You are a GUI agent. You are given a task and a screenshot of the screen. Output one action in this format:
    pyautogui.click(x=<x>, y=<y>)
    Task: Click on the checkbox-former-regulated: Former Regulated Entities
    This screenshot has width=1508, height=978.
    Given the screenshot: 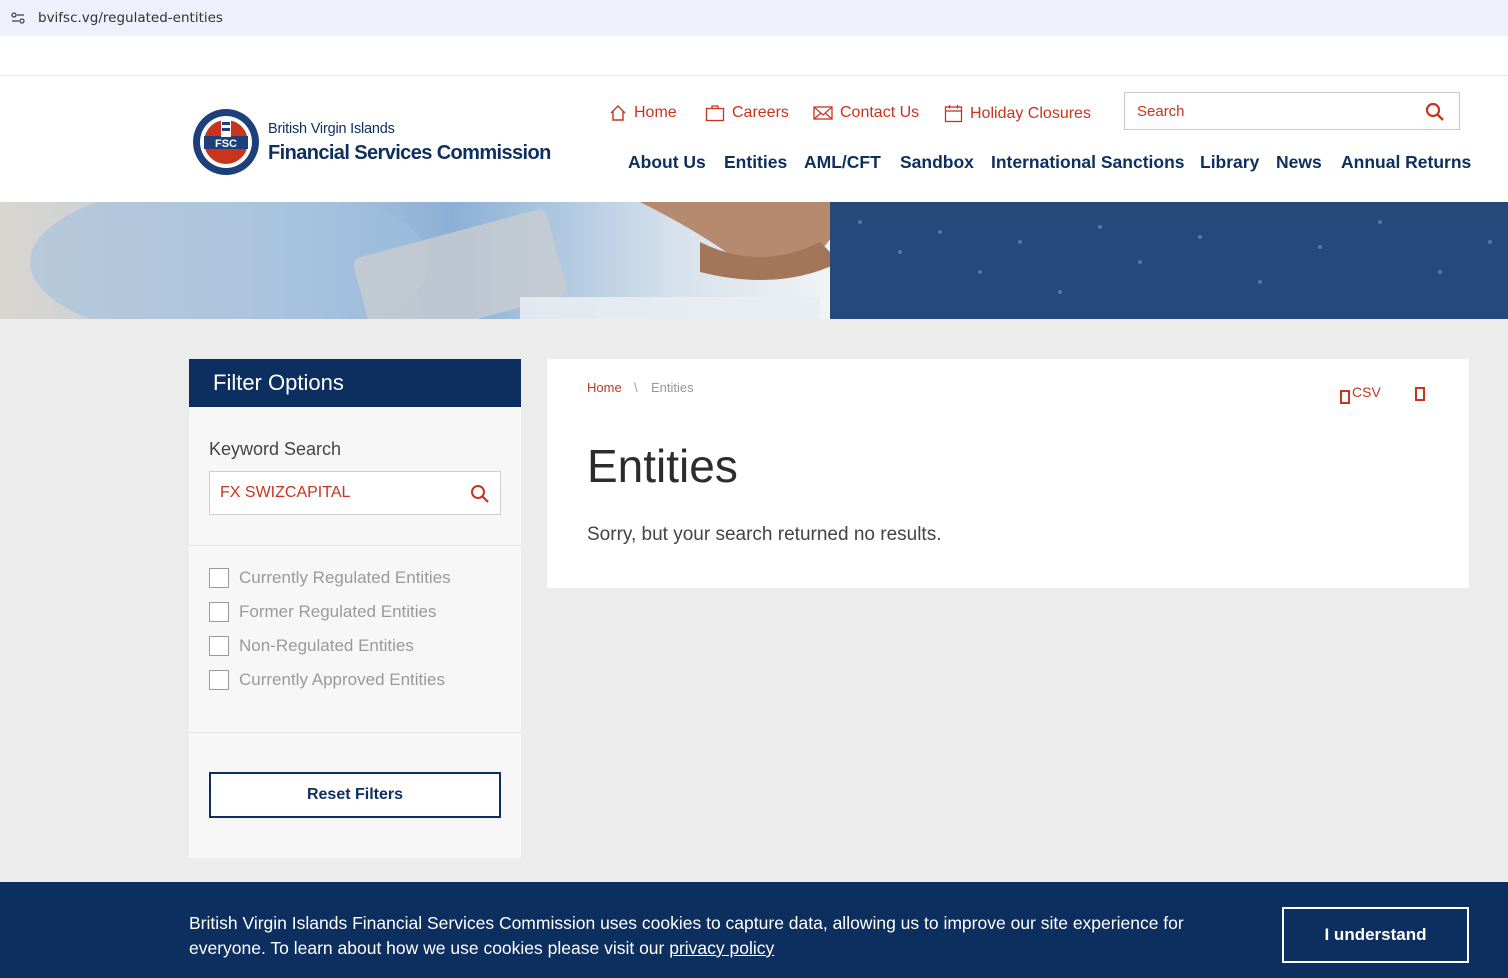 What is the action you would take?
    pyautogui.click(x=322, y=612)
    